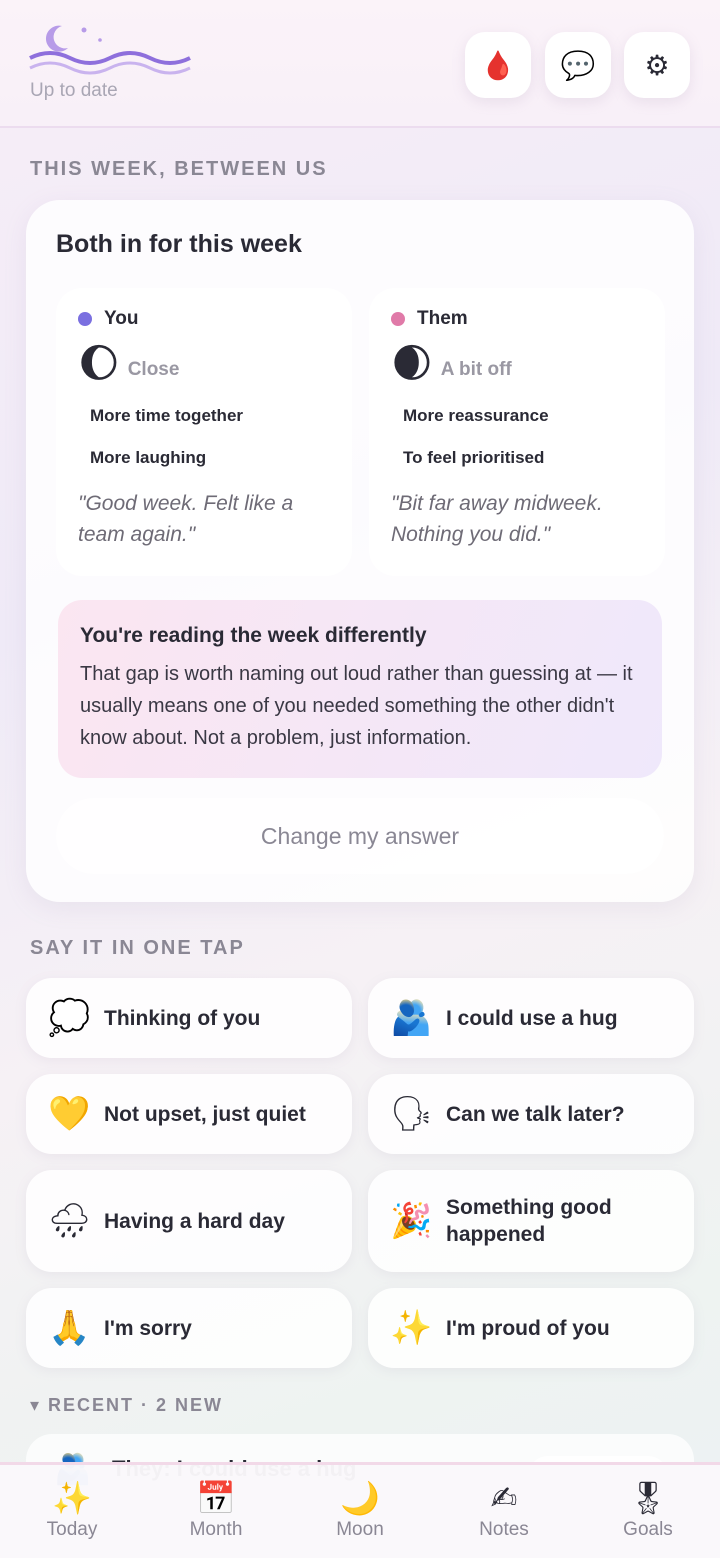 The image size is (720, 1558). I want to click on bottom-tab-bar: ✨ Today 📅 Month 🌙 Moon ✍ Notes 🎖 Goals, so click(360, 1510).